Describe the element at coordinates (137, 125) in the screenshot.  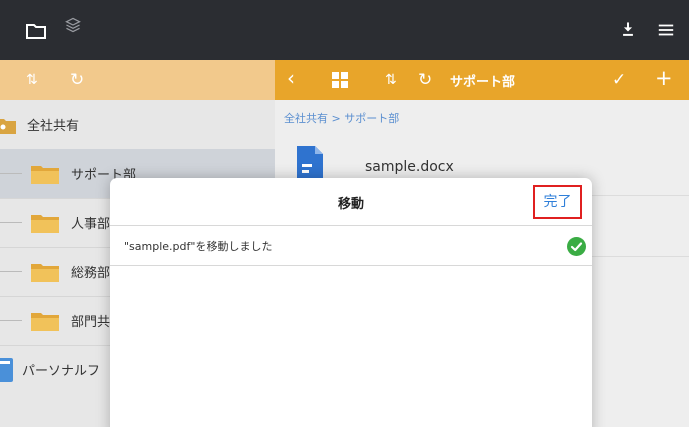
I see `sidebar-item-company-shared: 全社共有` at that location.